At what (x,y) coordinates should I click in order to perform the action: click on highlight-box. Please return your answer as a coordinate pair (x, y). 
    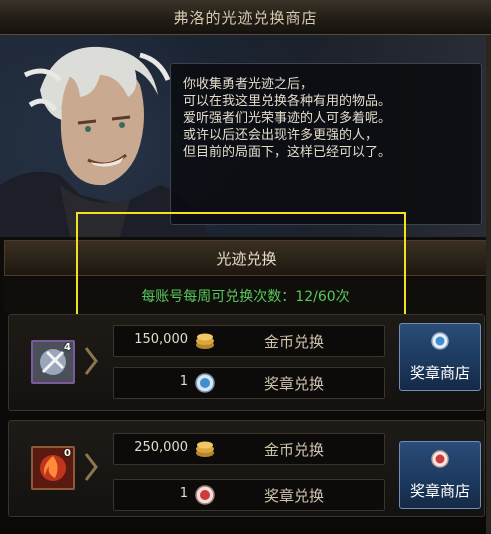
    Looking at the image, I should click on (241, 265).